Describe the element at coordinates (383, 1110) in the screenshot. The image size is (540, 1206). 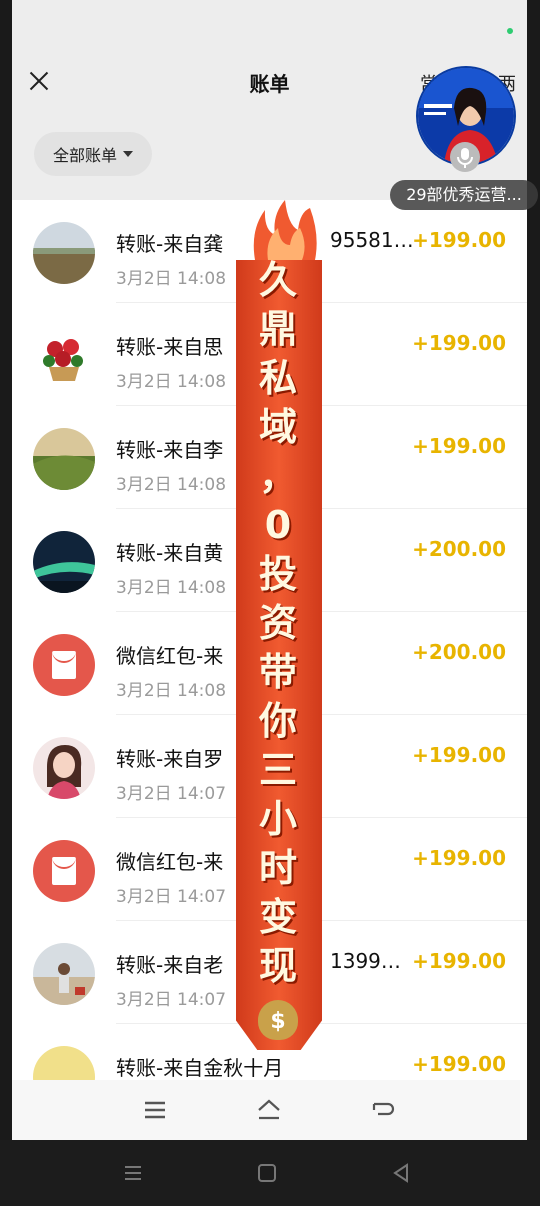
I see `back-icon` at that location.